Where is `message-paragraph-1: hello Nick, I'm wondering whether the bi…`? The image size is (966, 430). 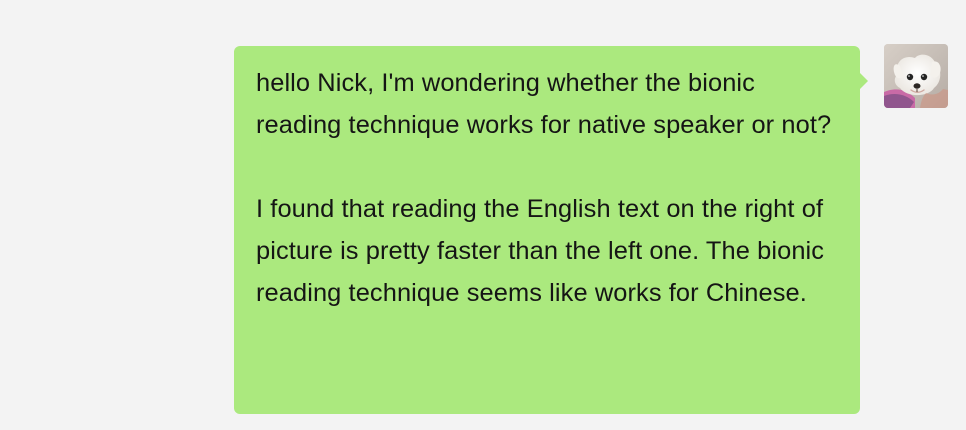
message-paragraph-1: hello Nick, I'm wondering whether the bi… is located at coordinates (544, 104).